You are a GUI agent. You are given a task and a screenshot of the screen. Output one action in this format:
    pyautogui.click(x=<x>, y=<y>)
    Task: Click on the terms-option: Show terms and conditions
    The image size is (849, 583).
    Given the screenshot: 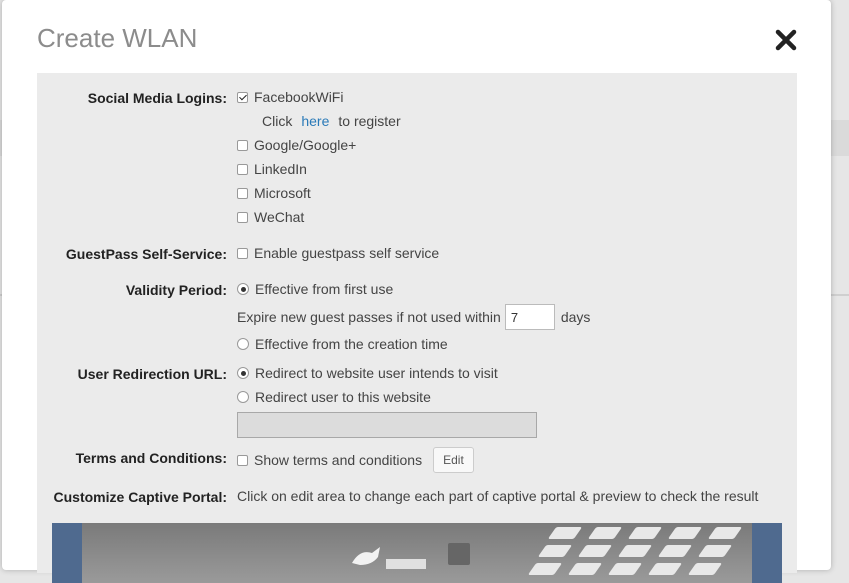 What is the action you would take?
    pyautogui.click(x=329, y=460)
    